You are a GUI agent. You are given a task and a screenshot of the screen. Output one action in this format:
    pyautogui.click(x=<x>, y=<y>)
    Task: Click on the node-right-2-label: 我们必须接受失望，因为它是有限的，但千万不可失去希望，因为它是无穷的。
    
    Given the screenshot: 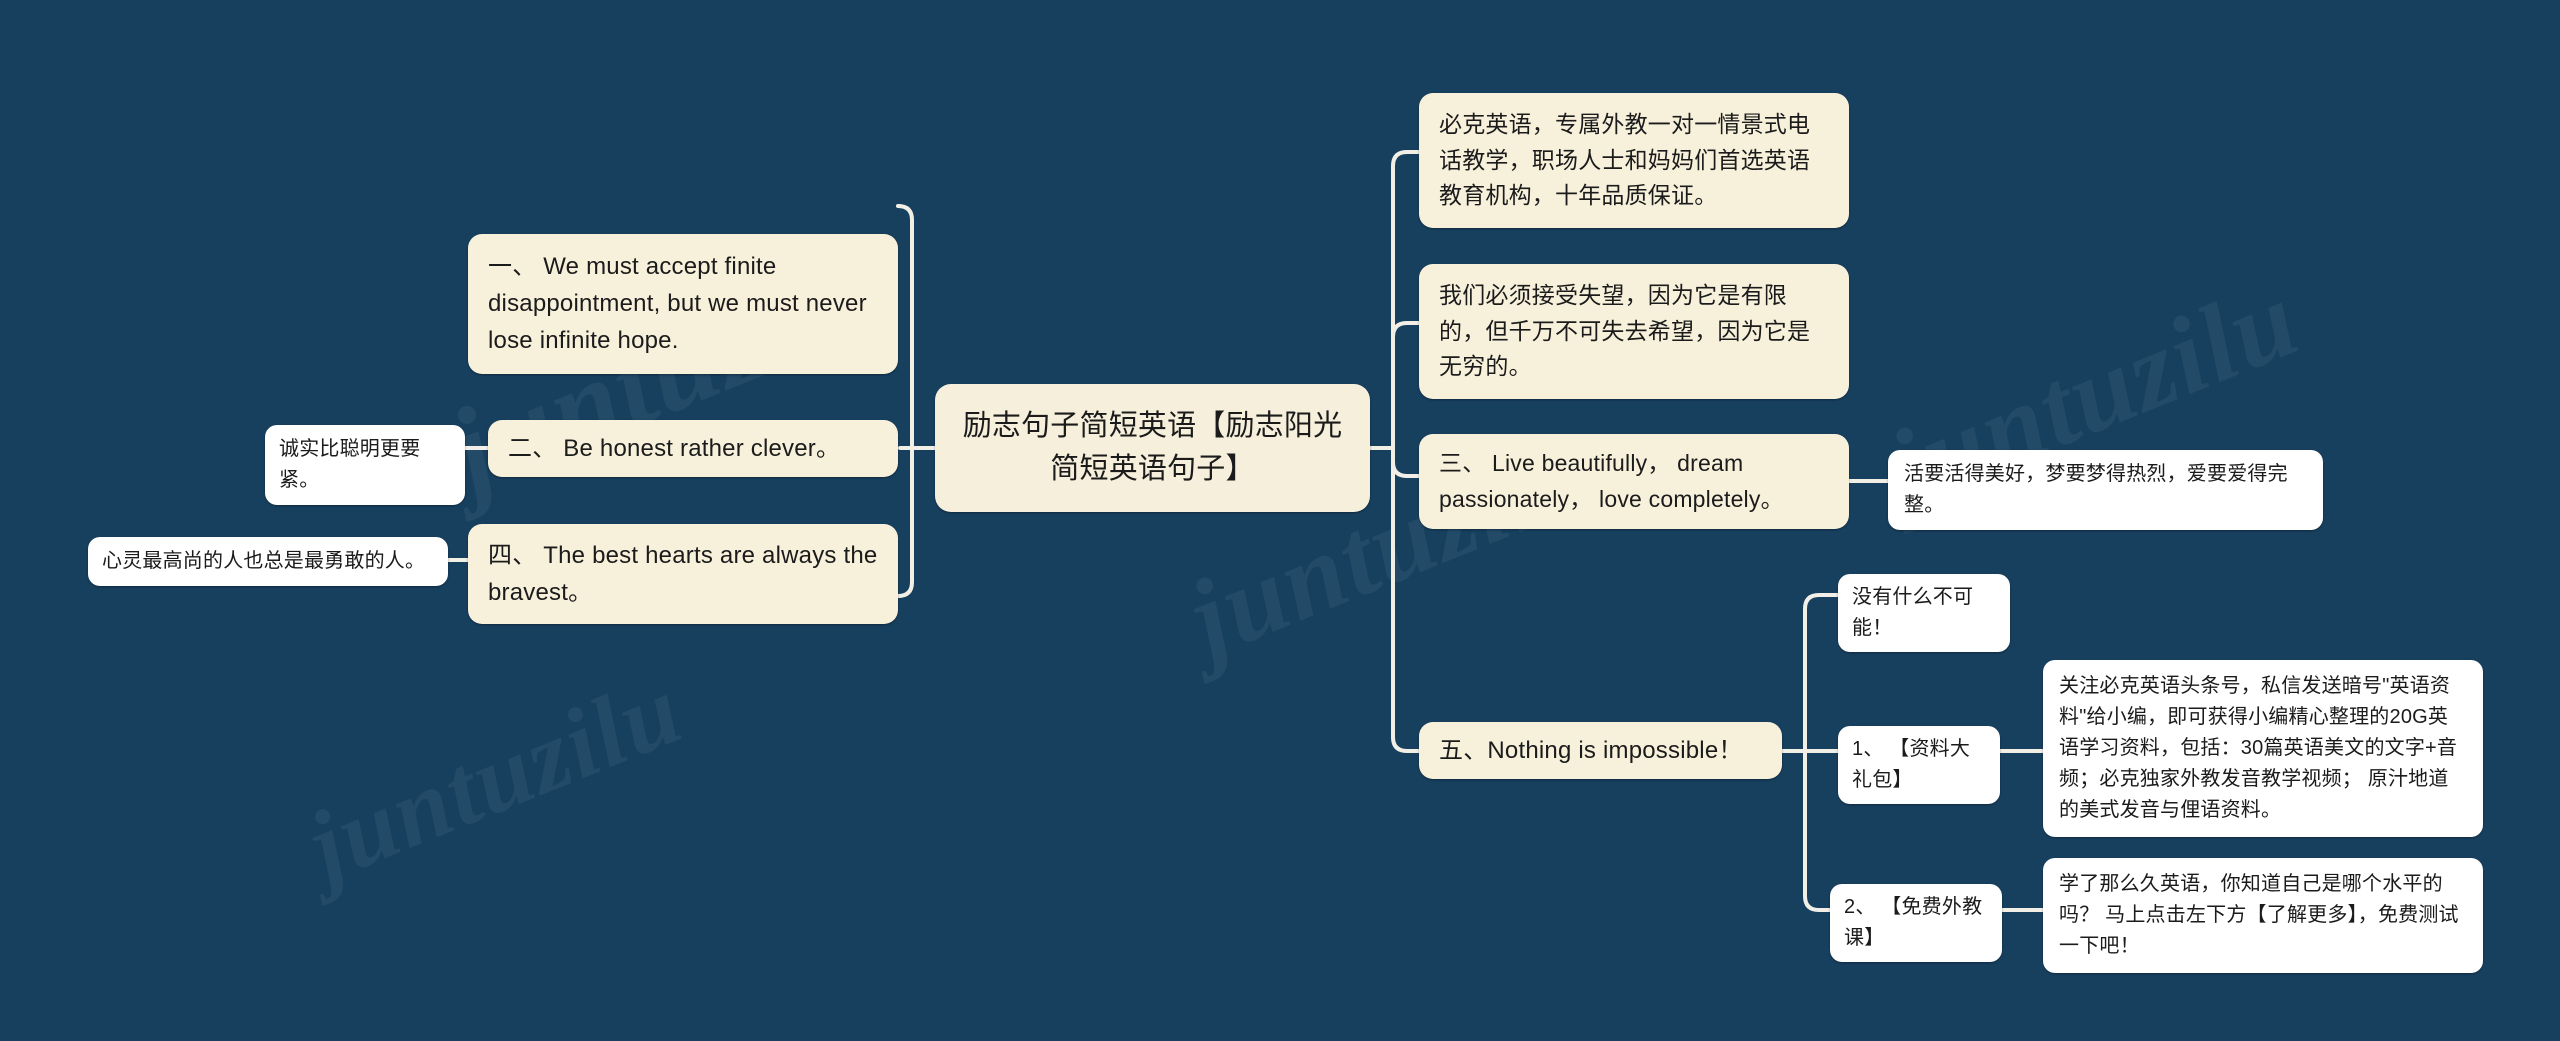 What is the action you would take?
    pyautogui.click(x=1625, y=331)
    